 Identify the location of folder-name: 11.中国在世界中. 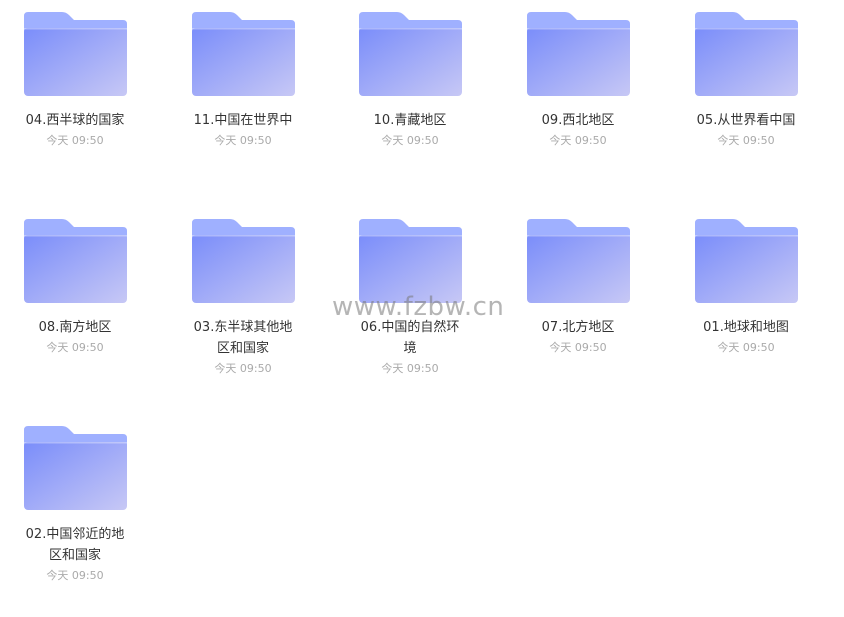
(243, 120).